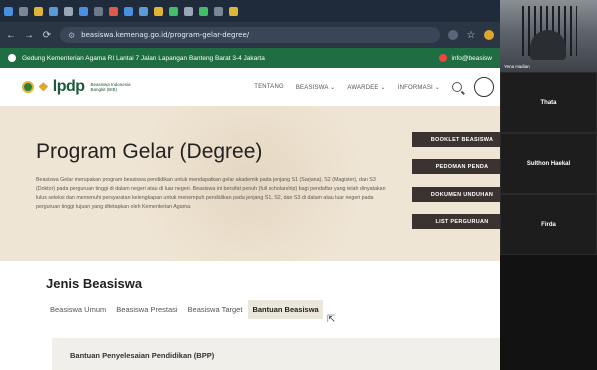 This screenshot has height=370, width=597. I want to click on section-title: Jenis Beasiswa, so click(94, 283).